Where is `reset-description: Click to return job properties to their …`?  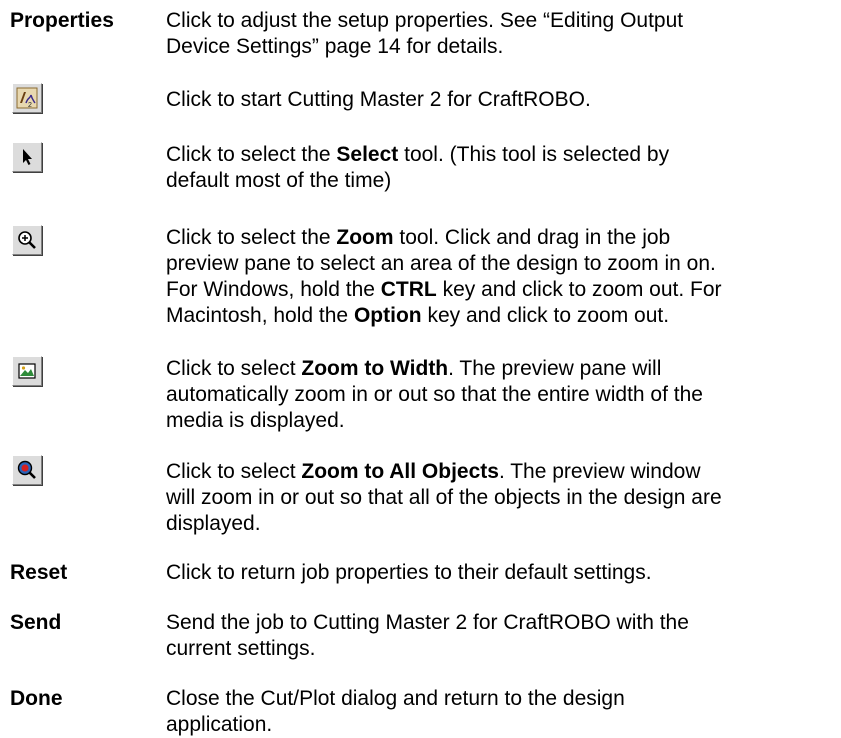
reset-description: Click to return job properties to their … is located at coordinates (409, 572).